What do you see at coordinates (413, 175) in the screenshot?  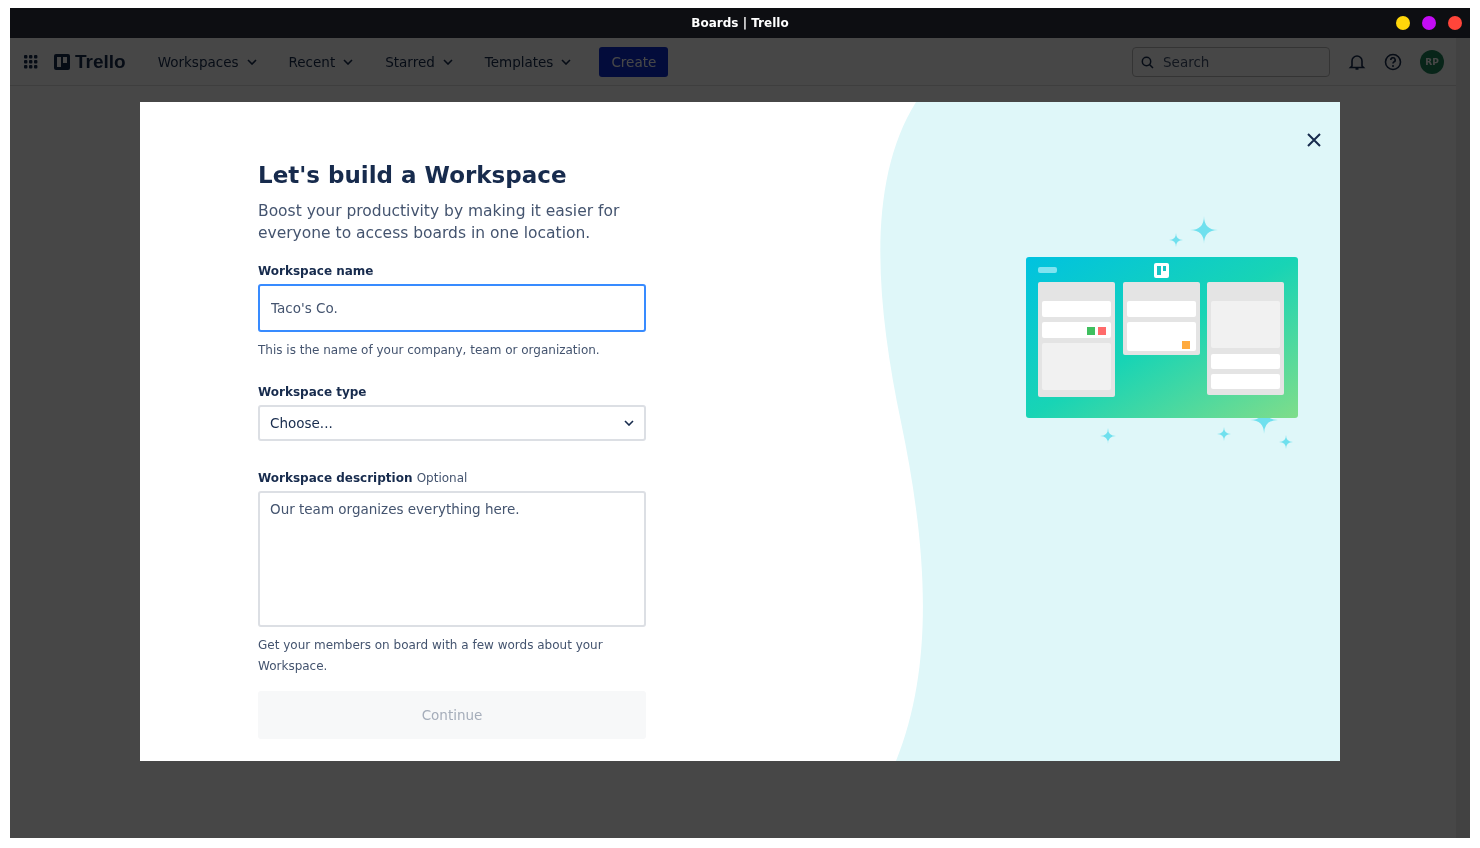 I see `modal-title: Let's build a Workspace` at bounding box center [413, 175].